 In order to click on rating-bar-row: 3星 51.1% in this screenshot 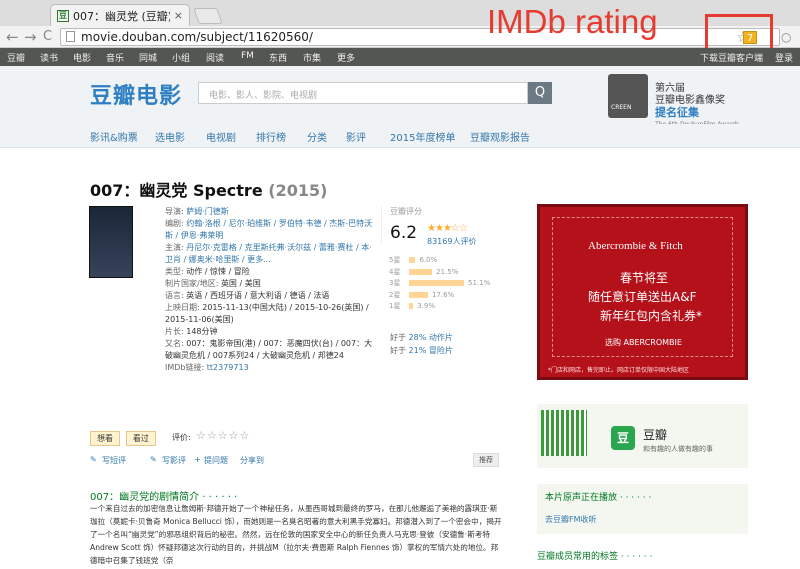, I will do `click(439, 283)`.